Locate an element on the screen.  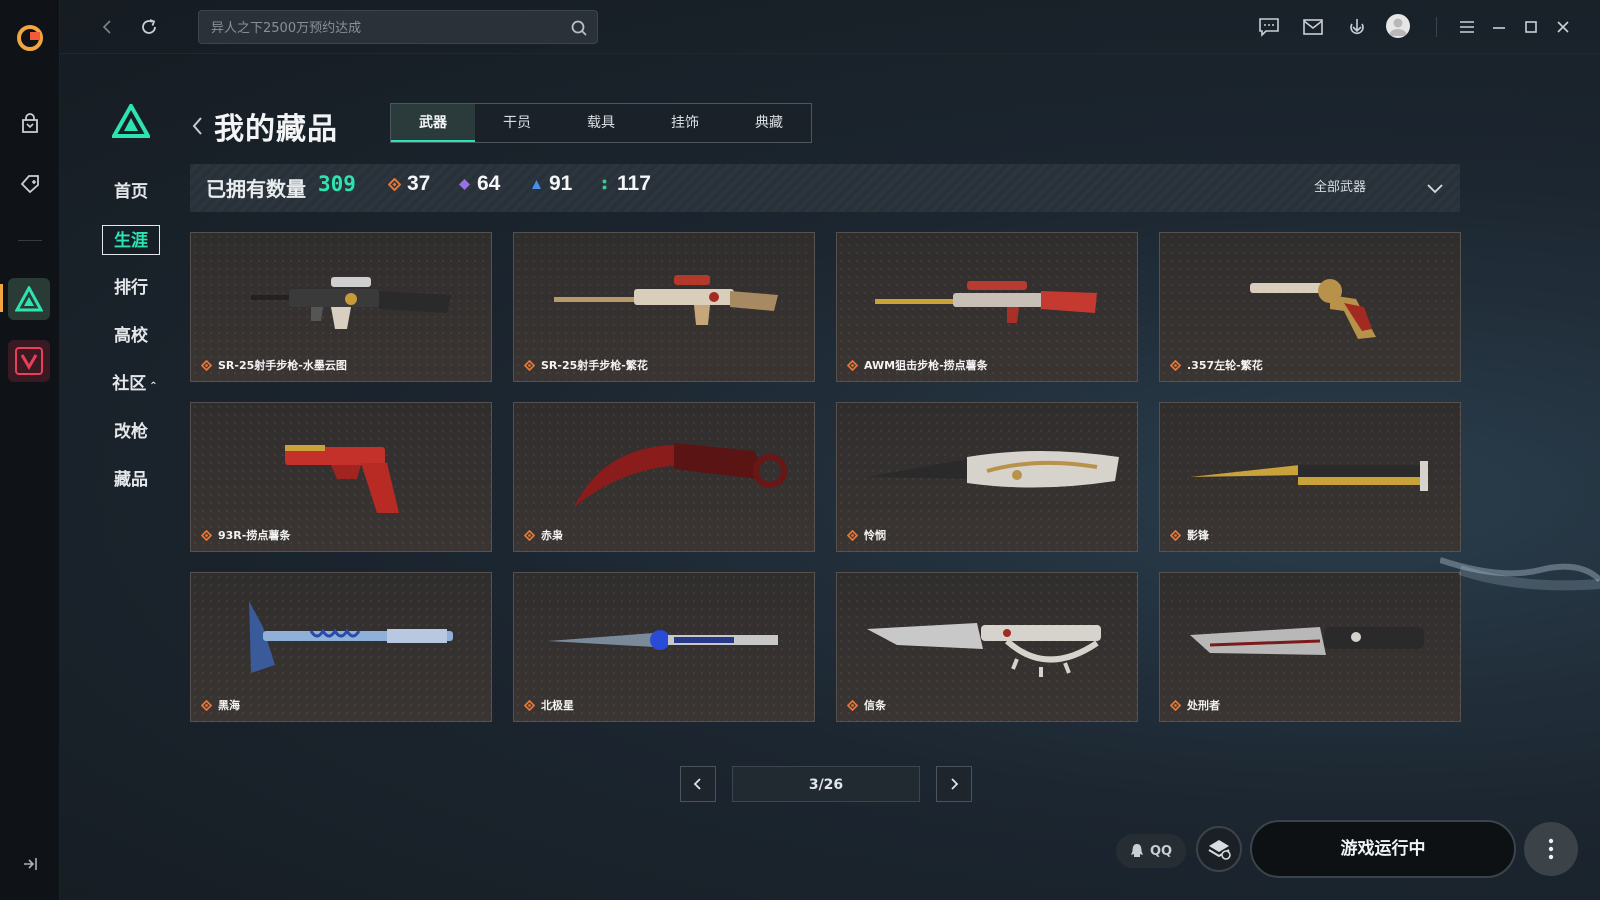
minimize-icon is located at coordinates (1499, 27).